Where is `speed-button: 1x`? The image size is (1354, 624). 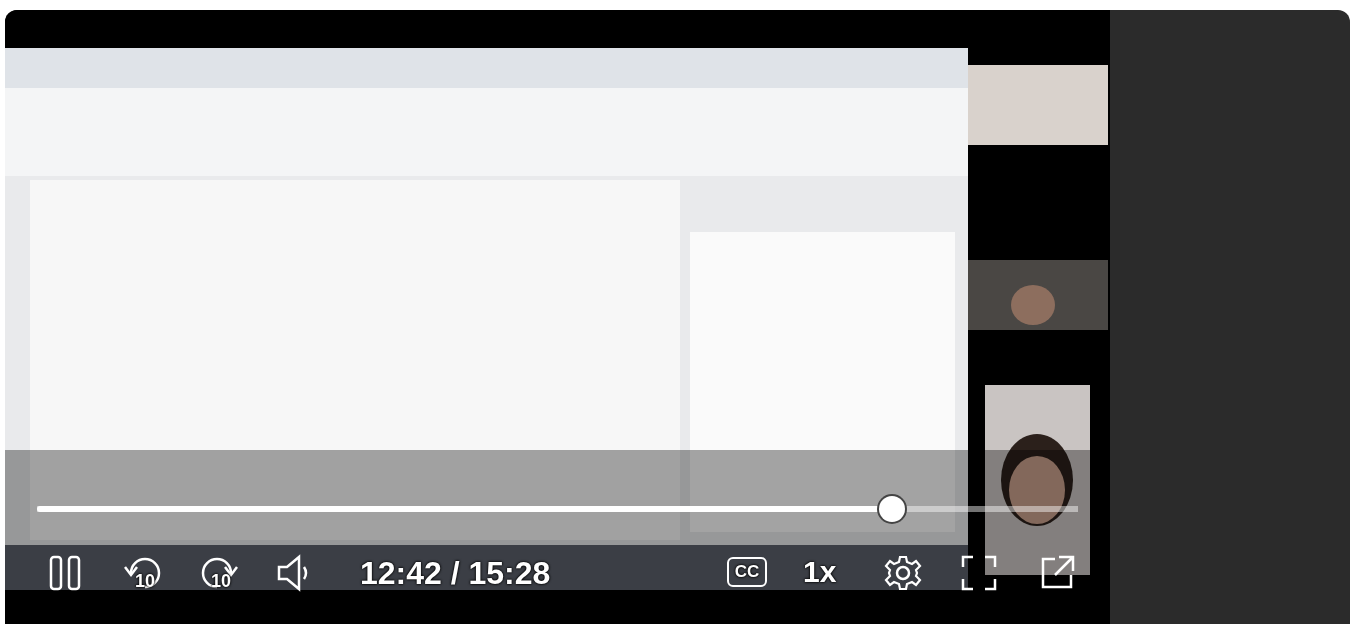
speed-button: 1x is located at coordinates (820, 572).